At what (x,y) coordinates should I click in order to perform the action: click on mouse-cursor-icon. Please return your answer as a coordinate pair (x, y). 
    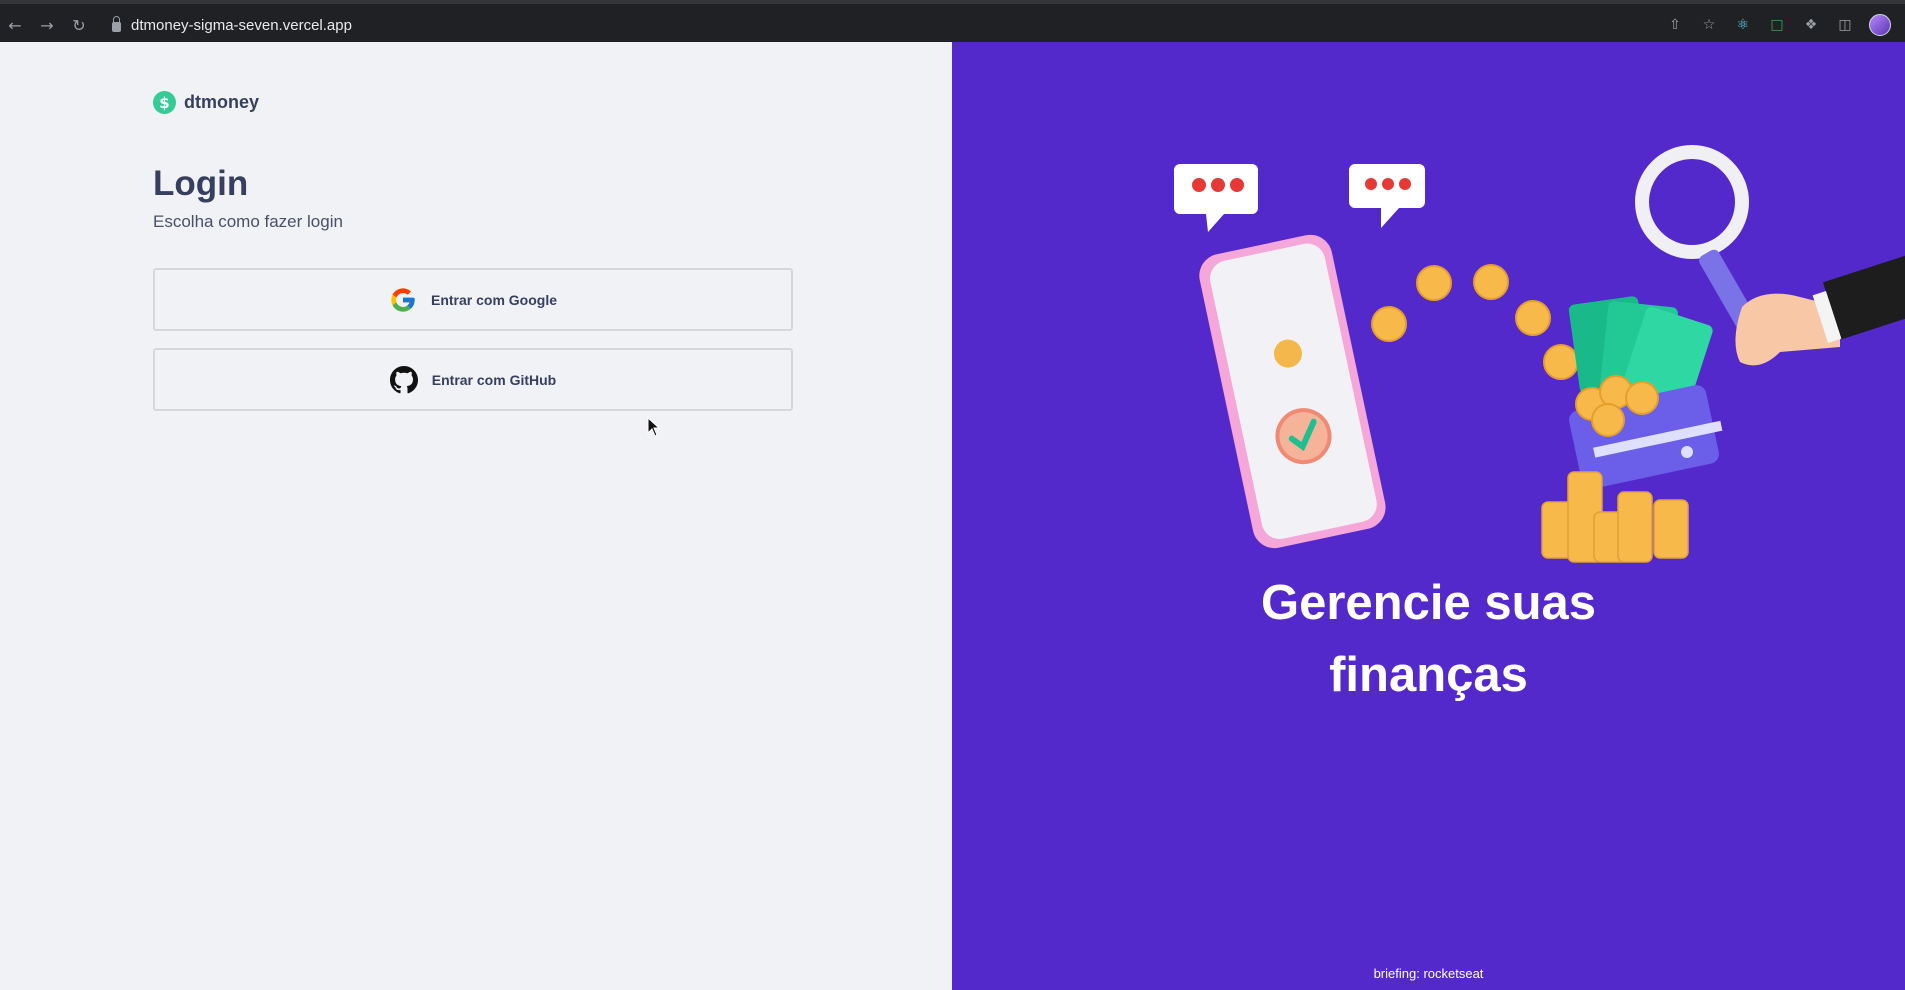
    Looking at the image, I should click on (654, 427).